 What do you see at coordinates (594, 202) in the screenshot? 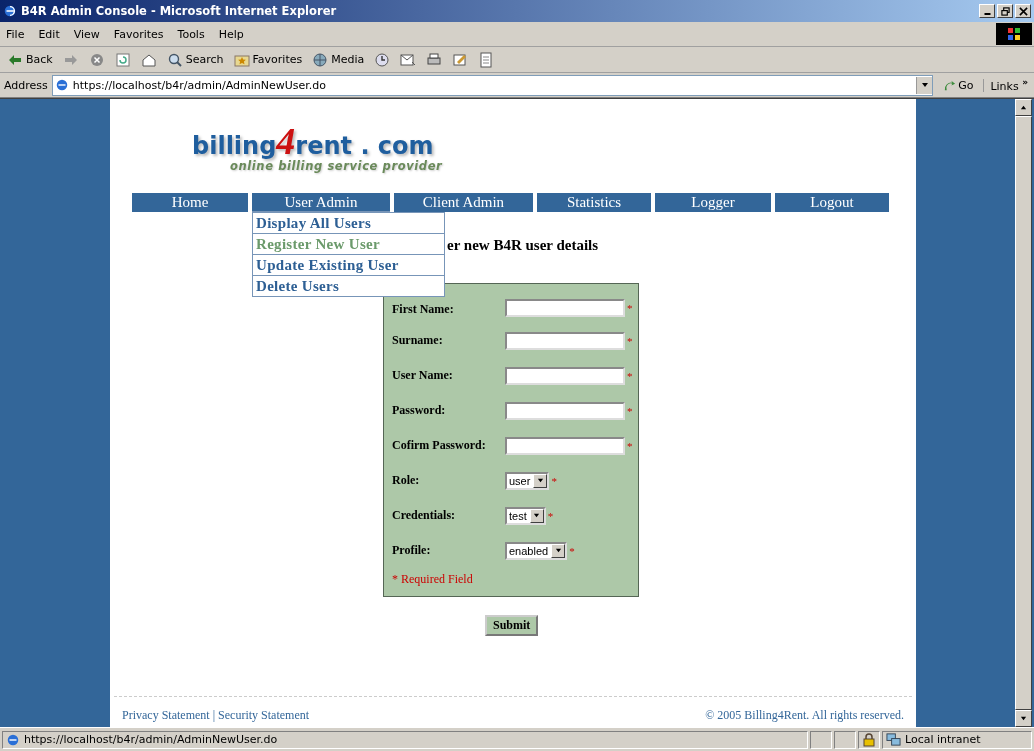
I see `nav-tab: Statistics` at bounding box center [594, 202].